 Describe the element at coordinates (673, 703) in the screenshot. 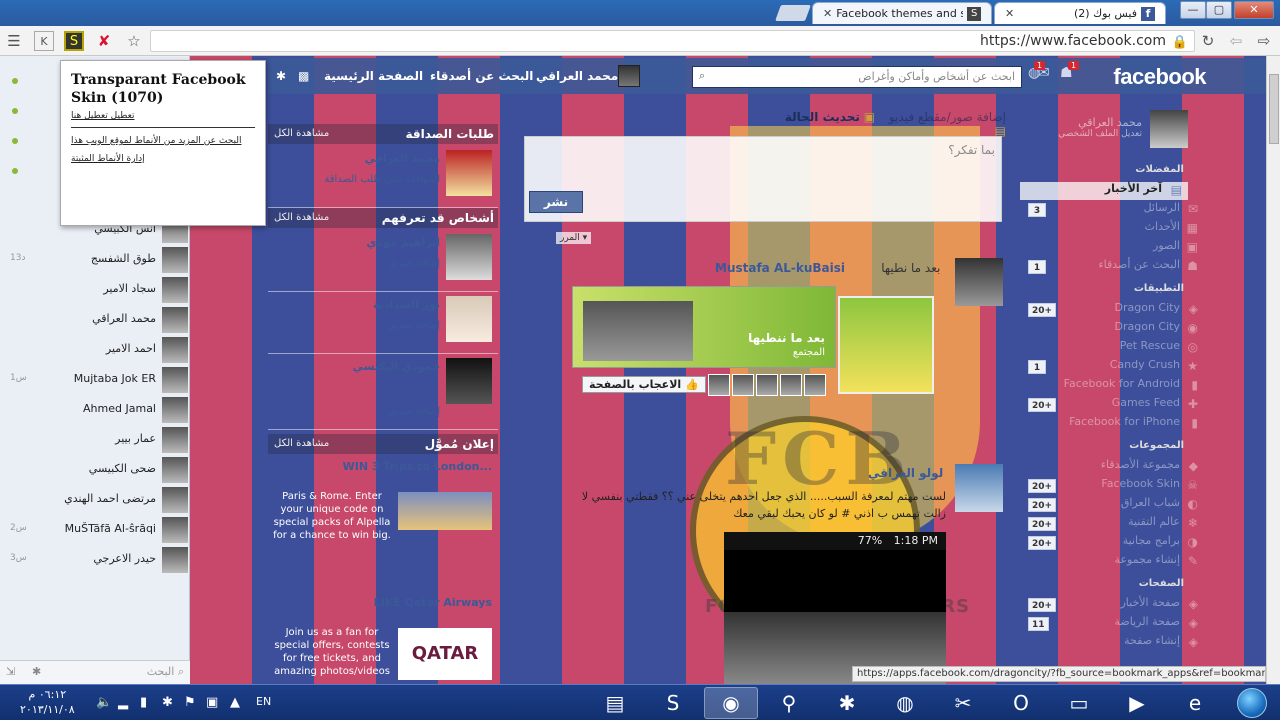

I see `skype-app: S` at that location.